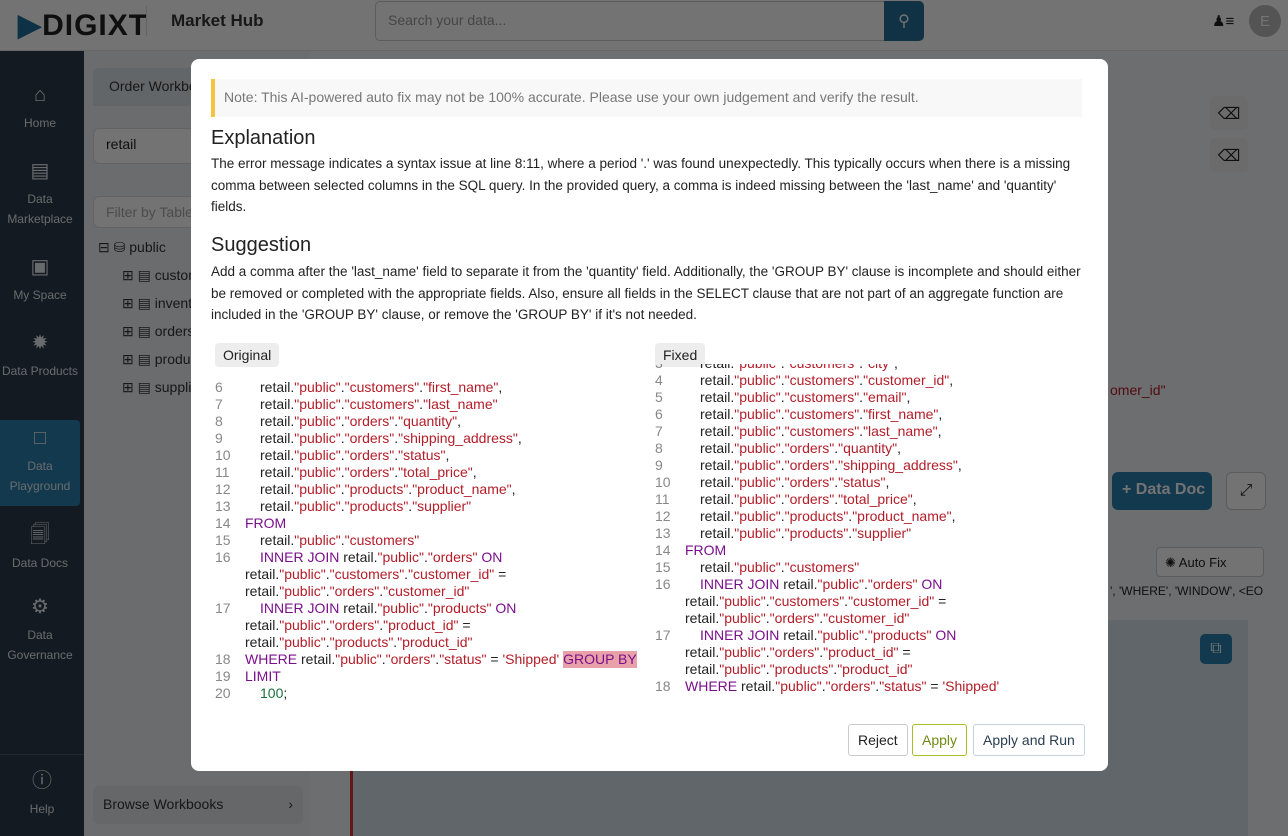 The height and width of the screenshot is (836, 1288). What do you see at coordinates (223, 676) in the screenshot?
I see `line-number: 19` at bounding box center [223, 676].